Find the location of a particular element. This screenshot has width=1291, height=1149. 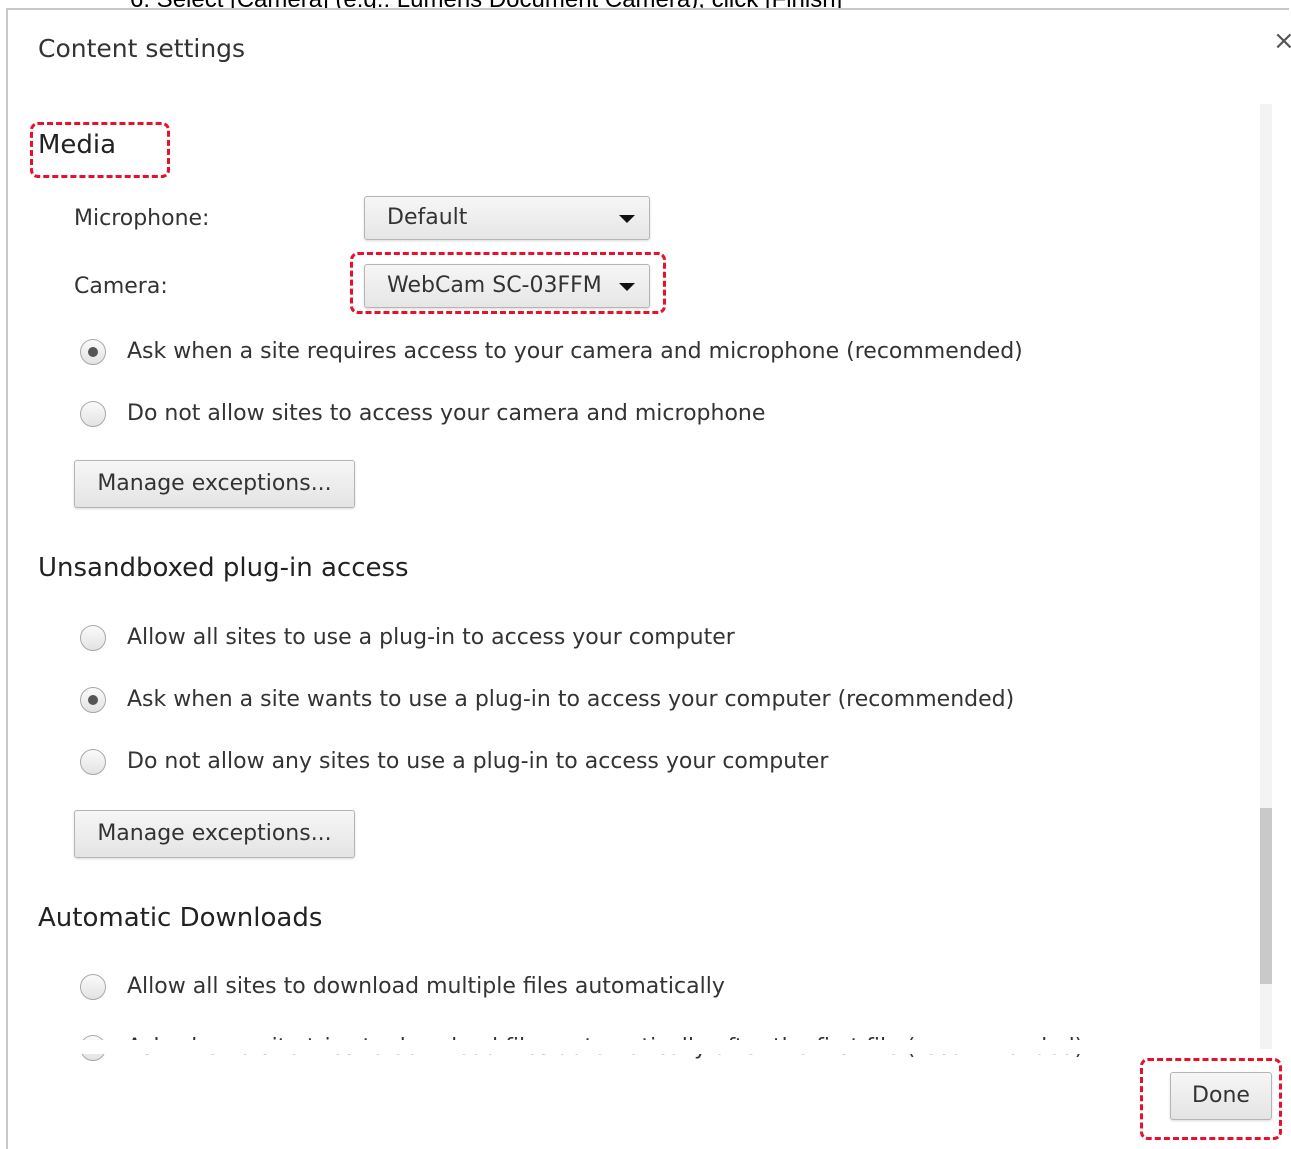

media-heading: Media is located at coordinates (77, 145).